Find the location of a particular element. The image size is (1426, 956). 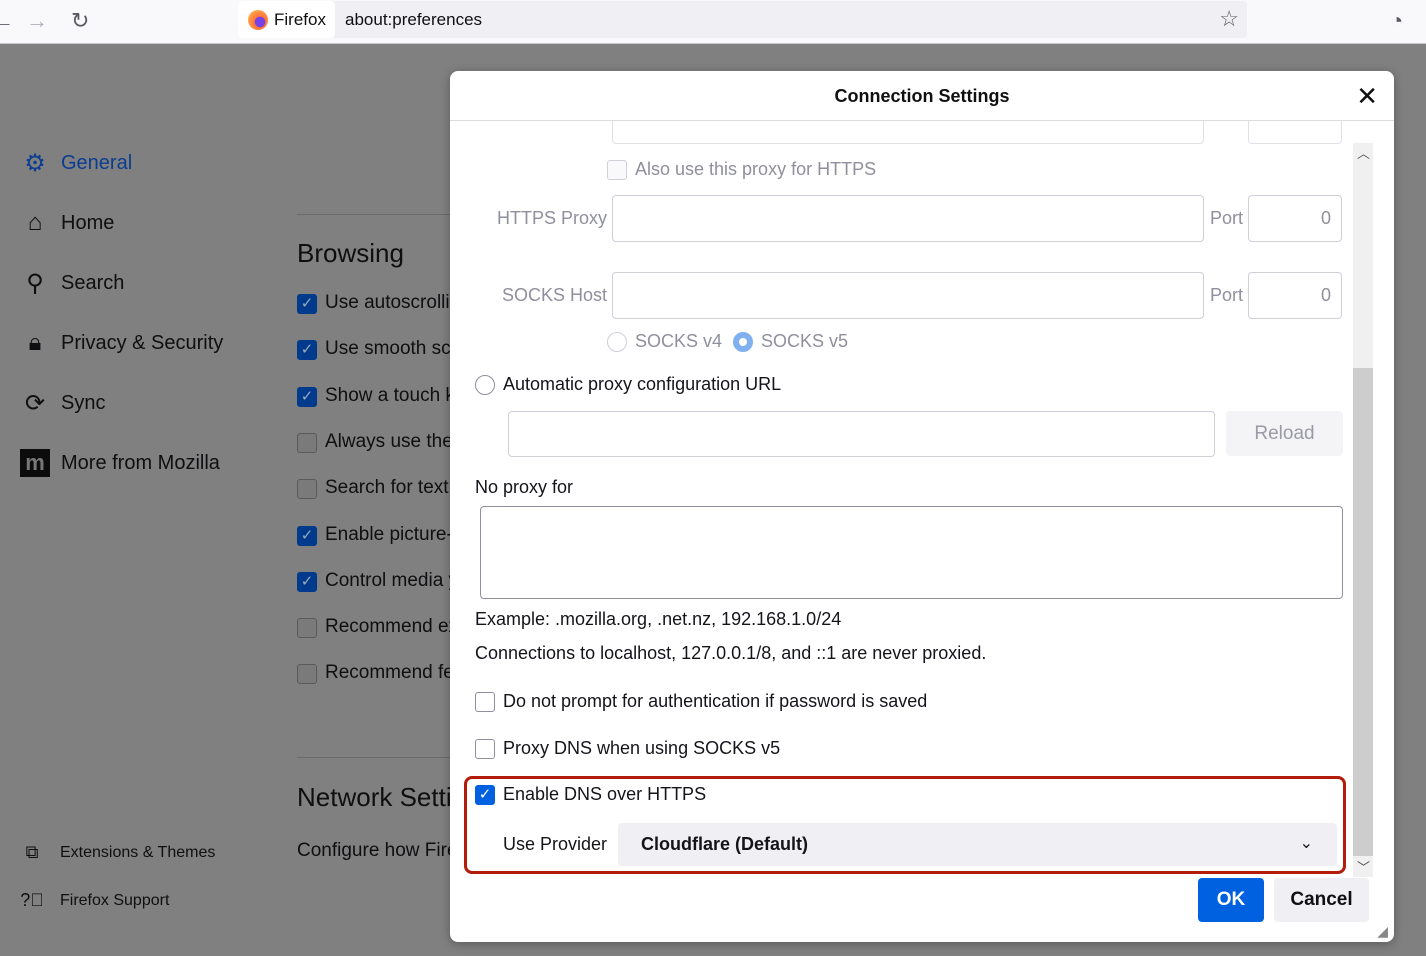

also-https-label: Also use this proxy for HTTPS is located at coordinates (756, 169).